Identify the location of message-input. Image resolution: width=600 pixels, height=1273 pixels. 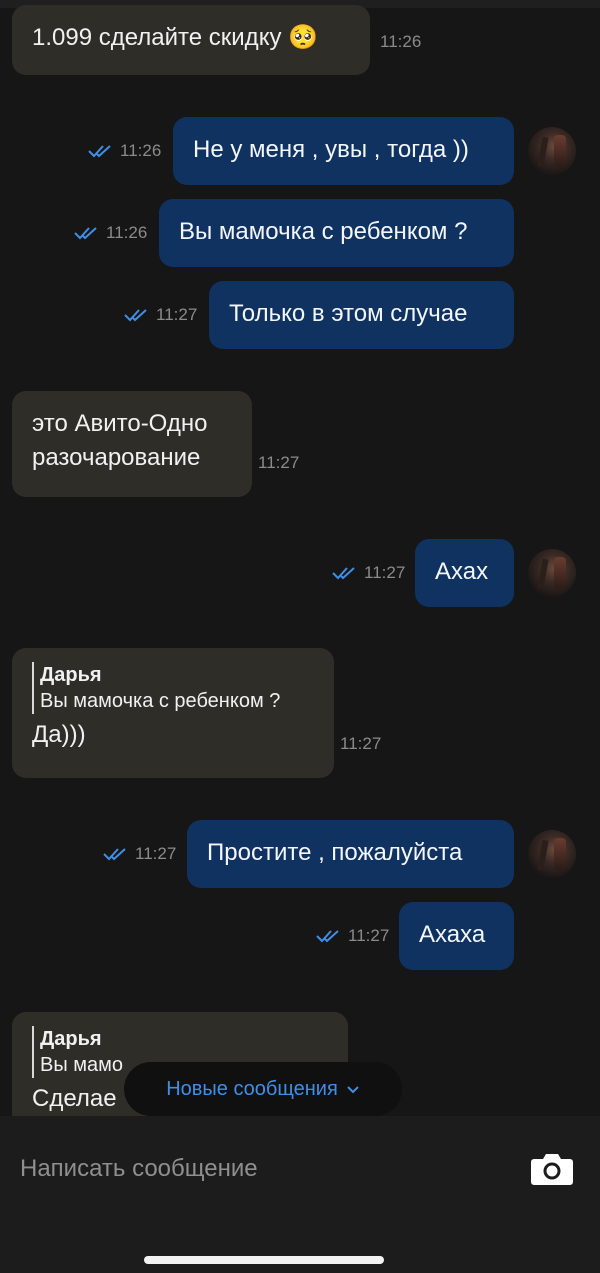
(260, 1169).